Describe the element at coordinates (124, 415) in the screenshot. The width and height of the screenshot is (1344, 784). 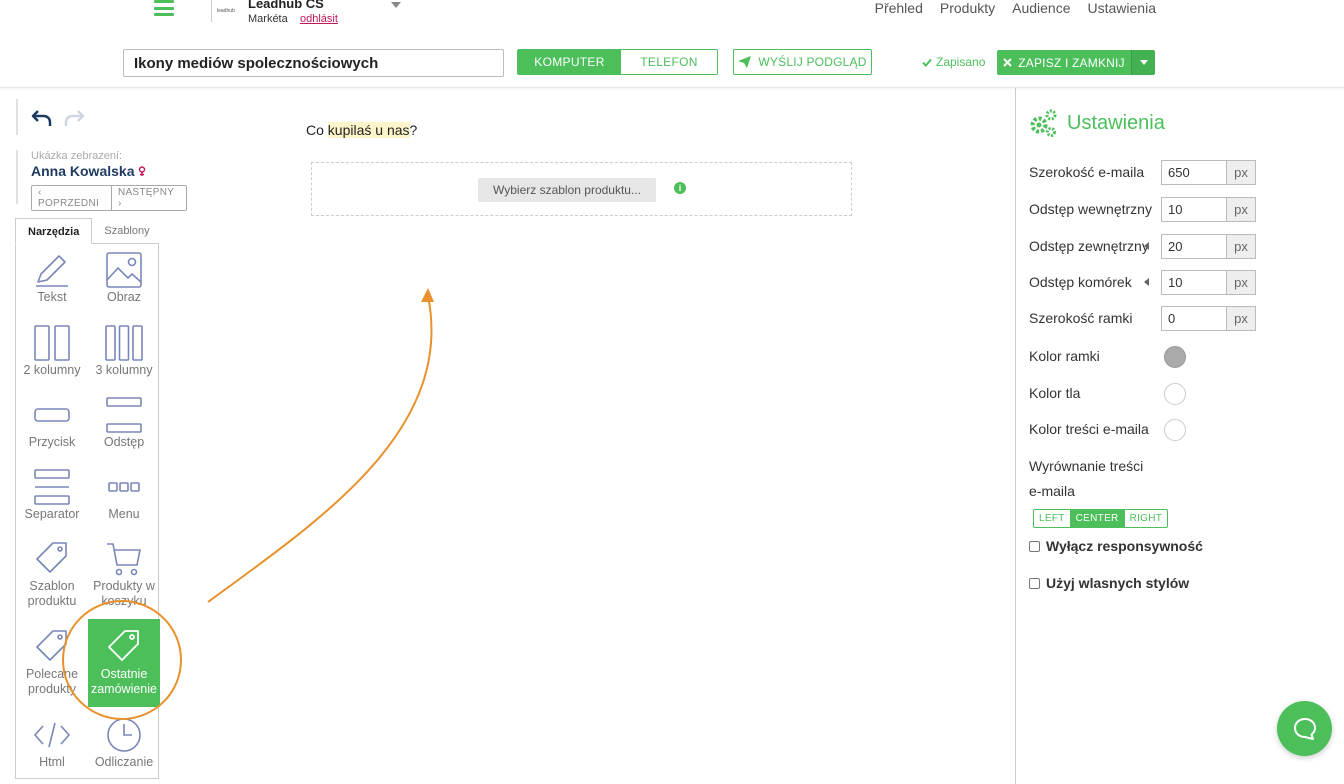
I see `spacer-icon` at that location.